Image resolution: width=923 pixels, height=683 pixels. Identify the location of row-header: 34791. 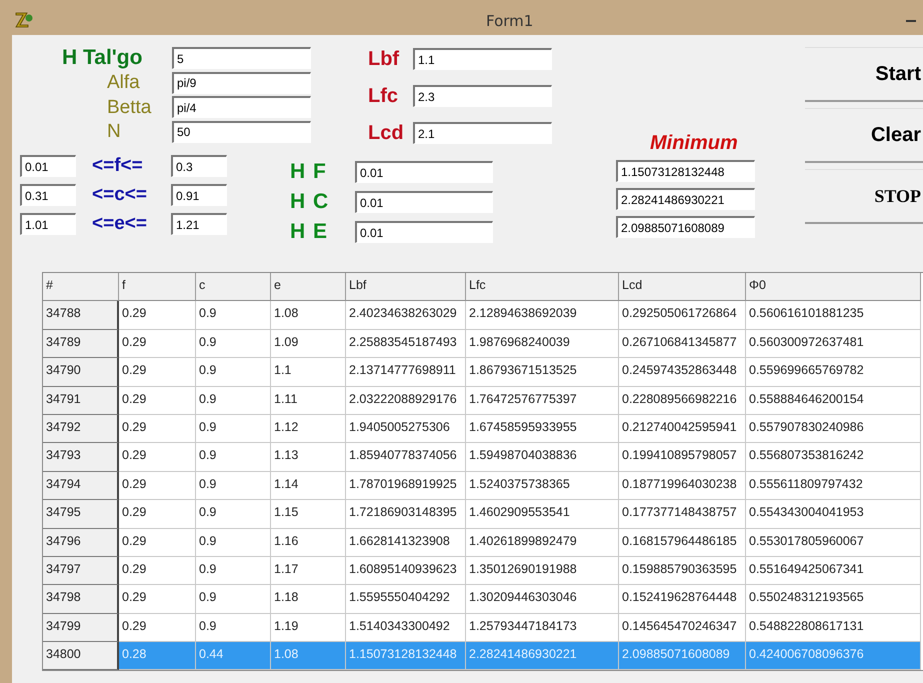
(81, 400).